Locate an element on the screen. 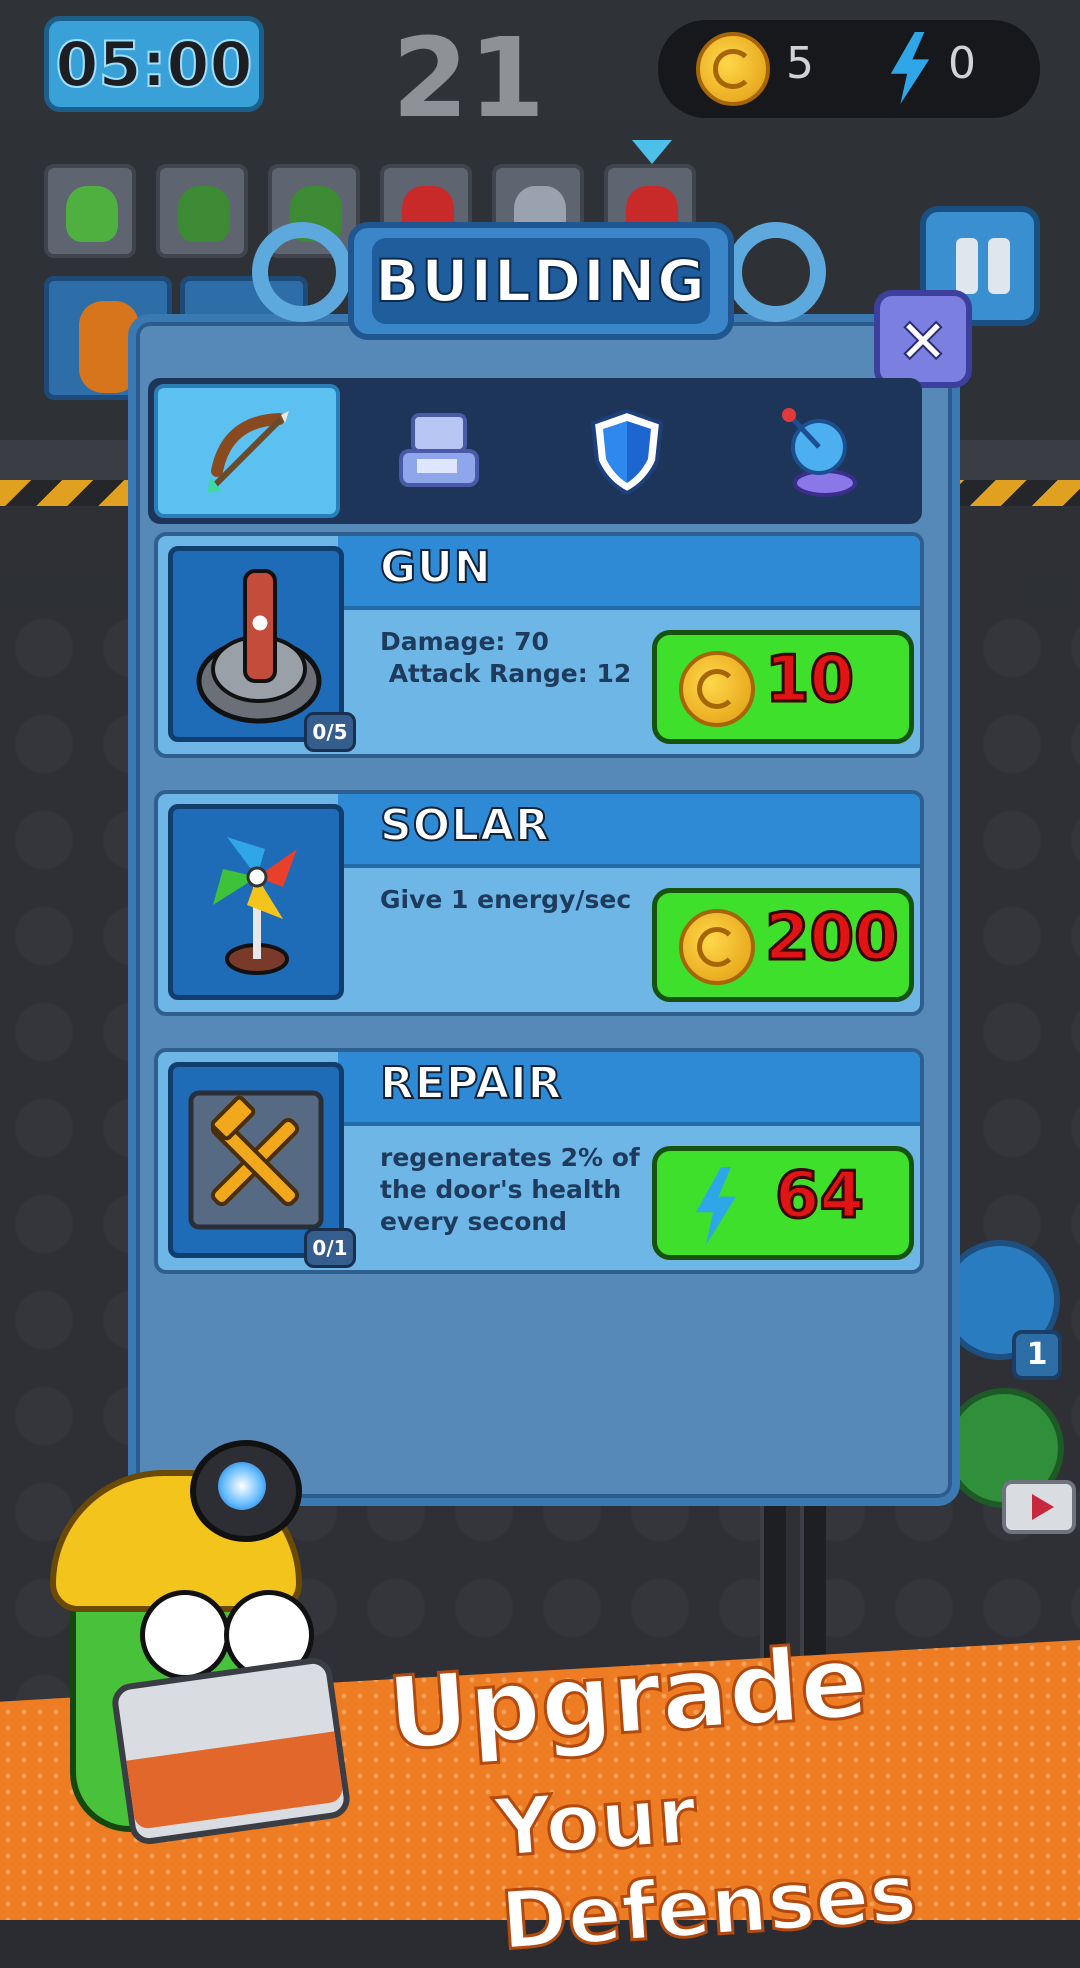 This screenshot has height=1968, width=1080. resource-bar: 5 0 is located at coordinates (849, 69).